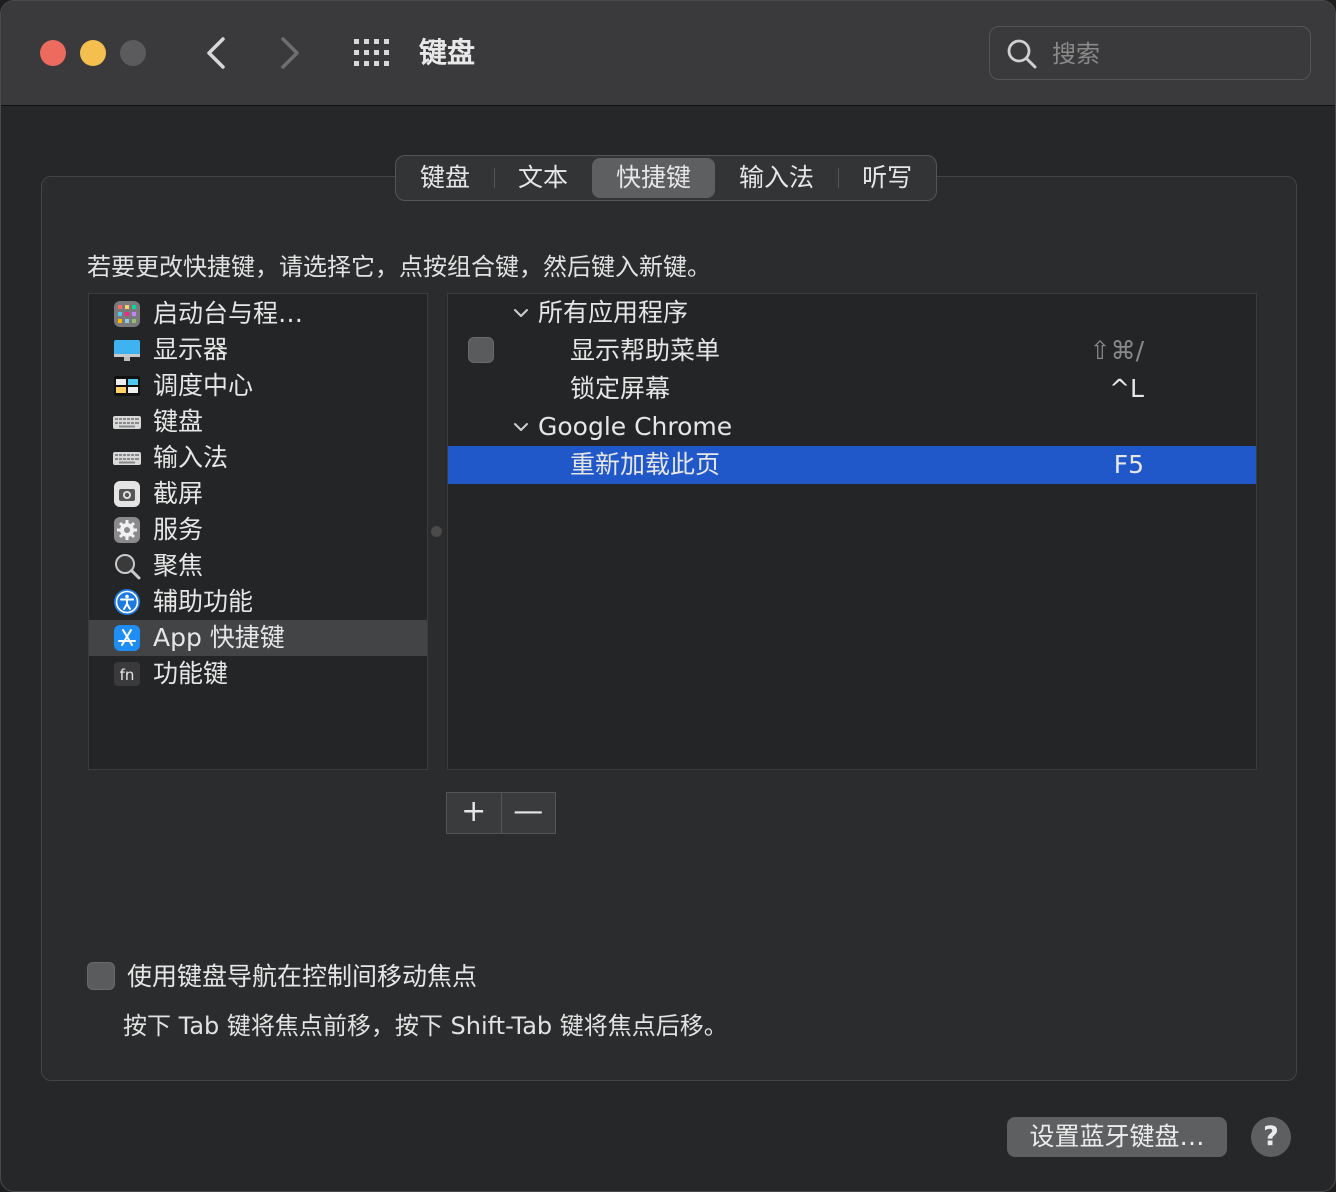  I want to click on enable-checkbox, so click(481, 350).